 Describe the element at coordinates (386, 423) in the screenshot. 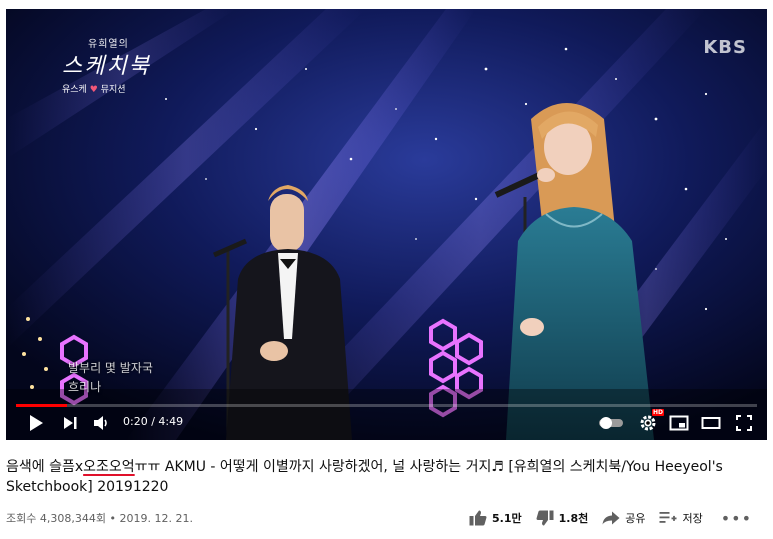

I see `player-controls: 0:20 / 4:49 HD` at that location.